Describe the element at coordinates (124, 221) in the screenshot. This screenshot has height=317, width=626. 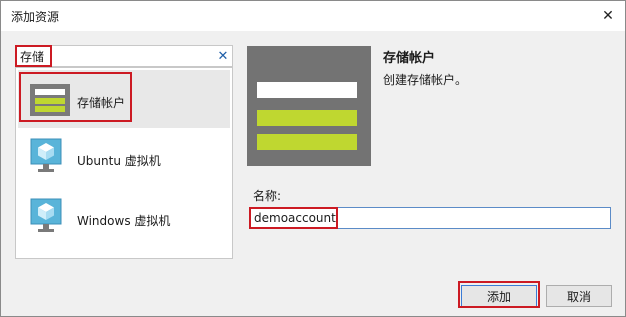
I see `list-item-label: Windows 虚拟机` at that location.